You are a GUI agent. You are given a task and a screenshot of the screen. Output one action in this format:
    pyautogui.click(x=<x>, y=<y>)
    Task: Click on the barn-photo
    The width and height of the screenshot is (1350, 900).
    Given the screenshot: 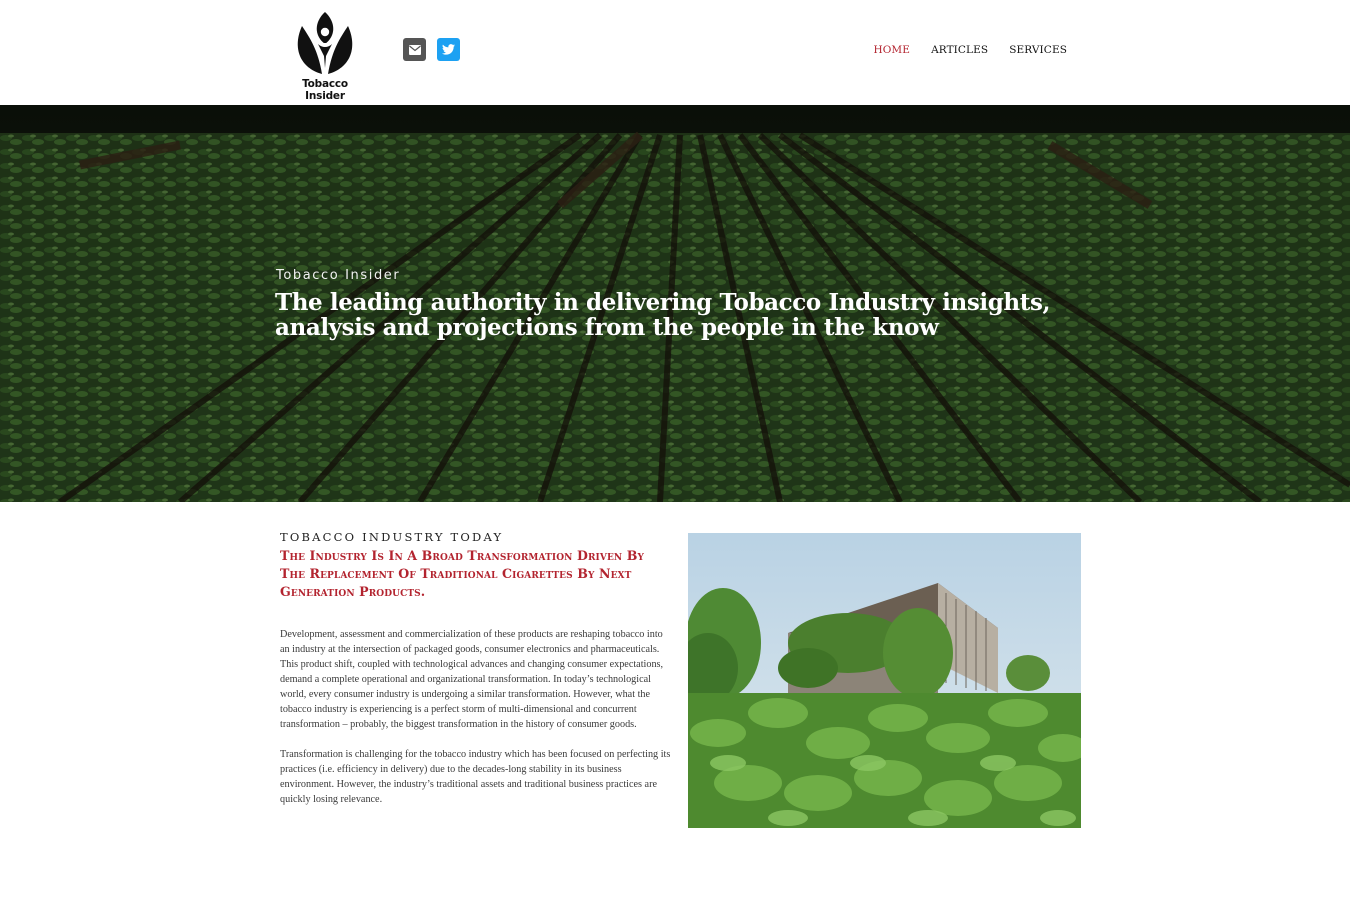 What is the action you would take?
    pyautogui.click(x=884, y=680)
    